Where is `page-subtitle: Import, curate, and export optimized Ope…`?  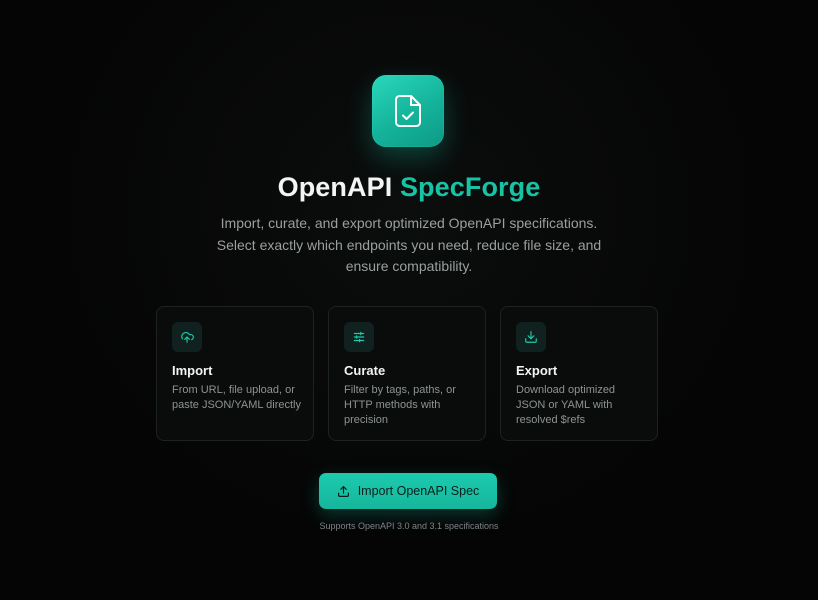
page-subtitle: Import, curate, and export optimized Ope… is located at coordinates (409, 244).